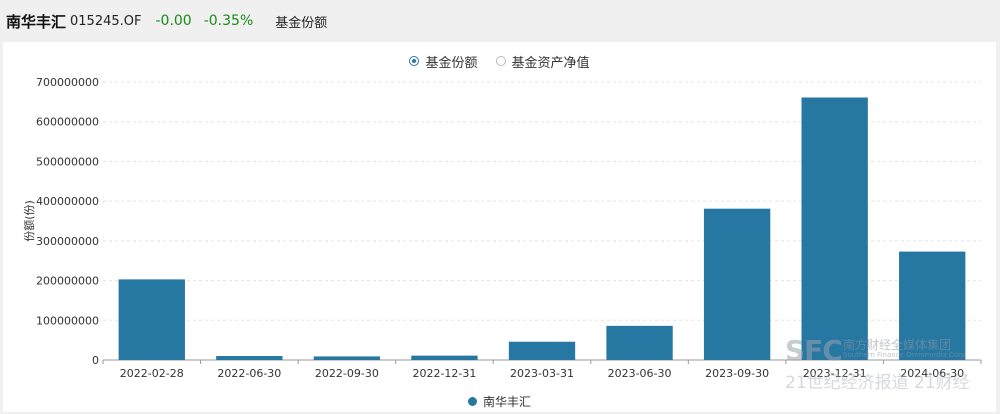 The image size is (1000, 414). What do you see at coordinates (301, 23) in the screenshot?
I see `section-label: 基金份额` at bounding box center [301, 23].